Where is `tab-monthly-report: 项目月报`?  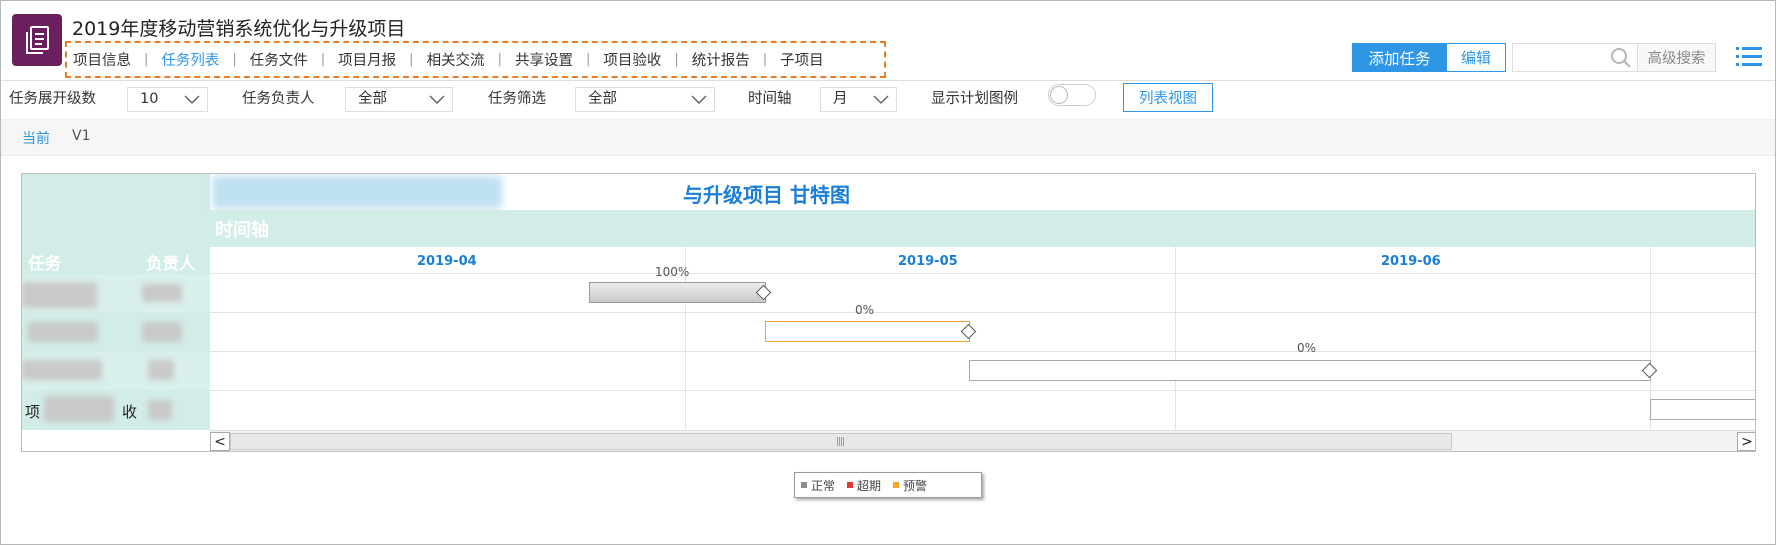 tab-monthly-report: 项目月报 is located at coordinates (367, 59).